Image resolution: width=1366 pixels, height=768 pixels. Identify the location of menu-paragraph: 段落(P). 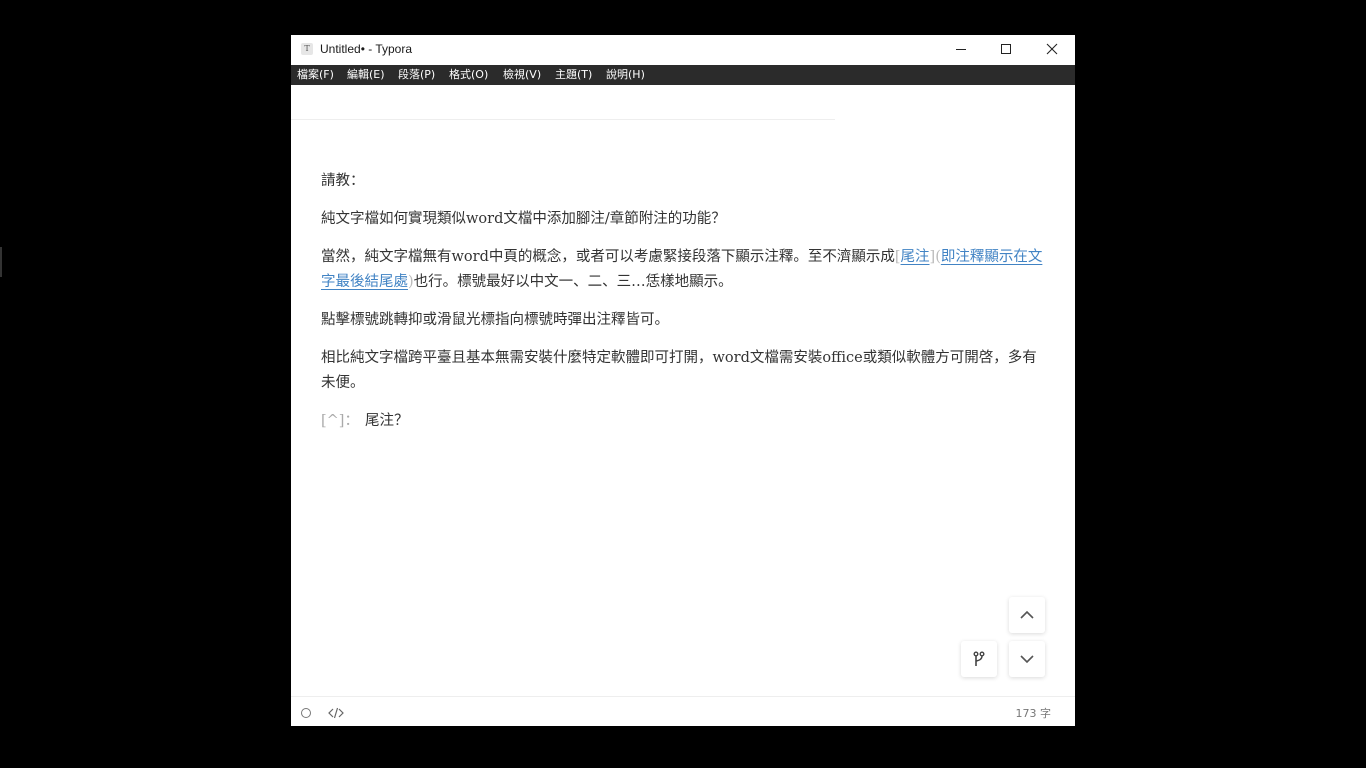
(416, 75).